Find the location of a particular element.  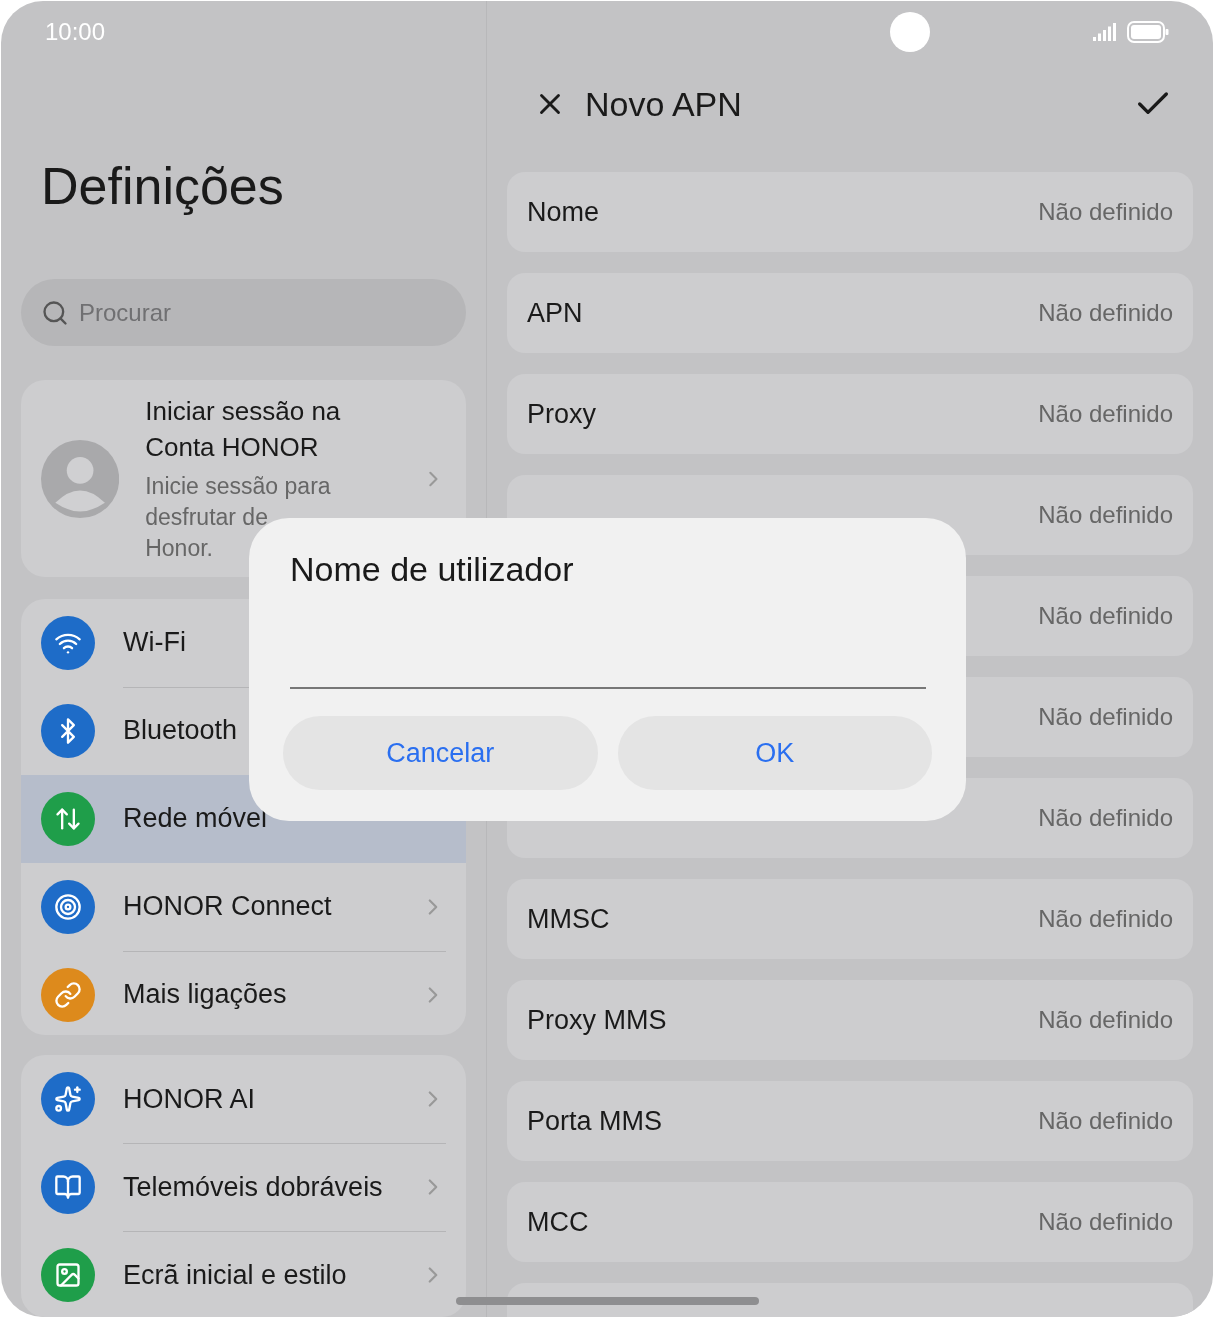

apn-field-row: Porta MMS Não definido is located at coordinates (850, 1121).